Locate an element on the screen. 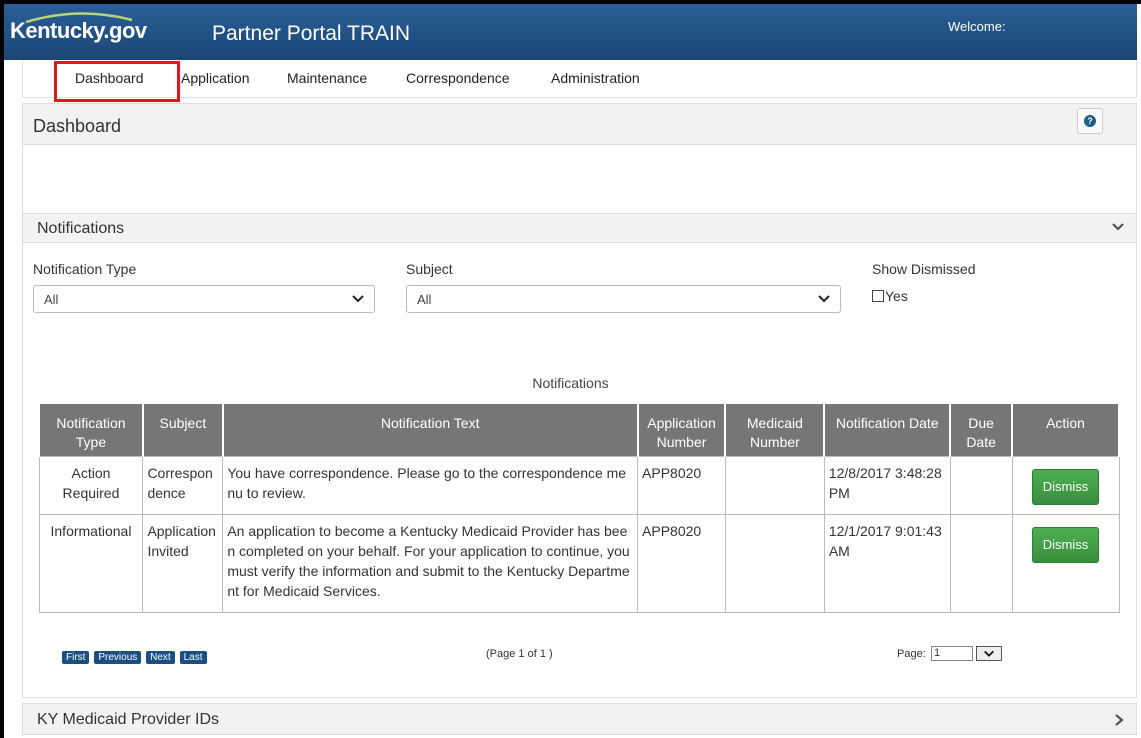 Image resolution: width=1141 pixels, height=738 pixels. next-page-button: Next is located at coordinates (160, 657).